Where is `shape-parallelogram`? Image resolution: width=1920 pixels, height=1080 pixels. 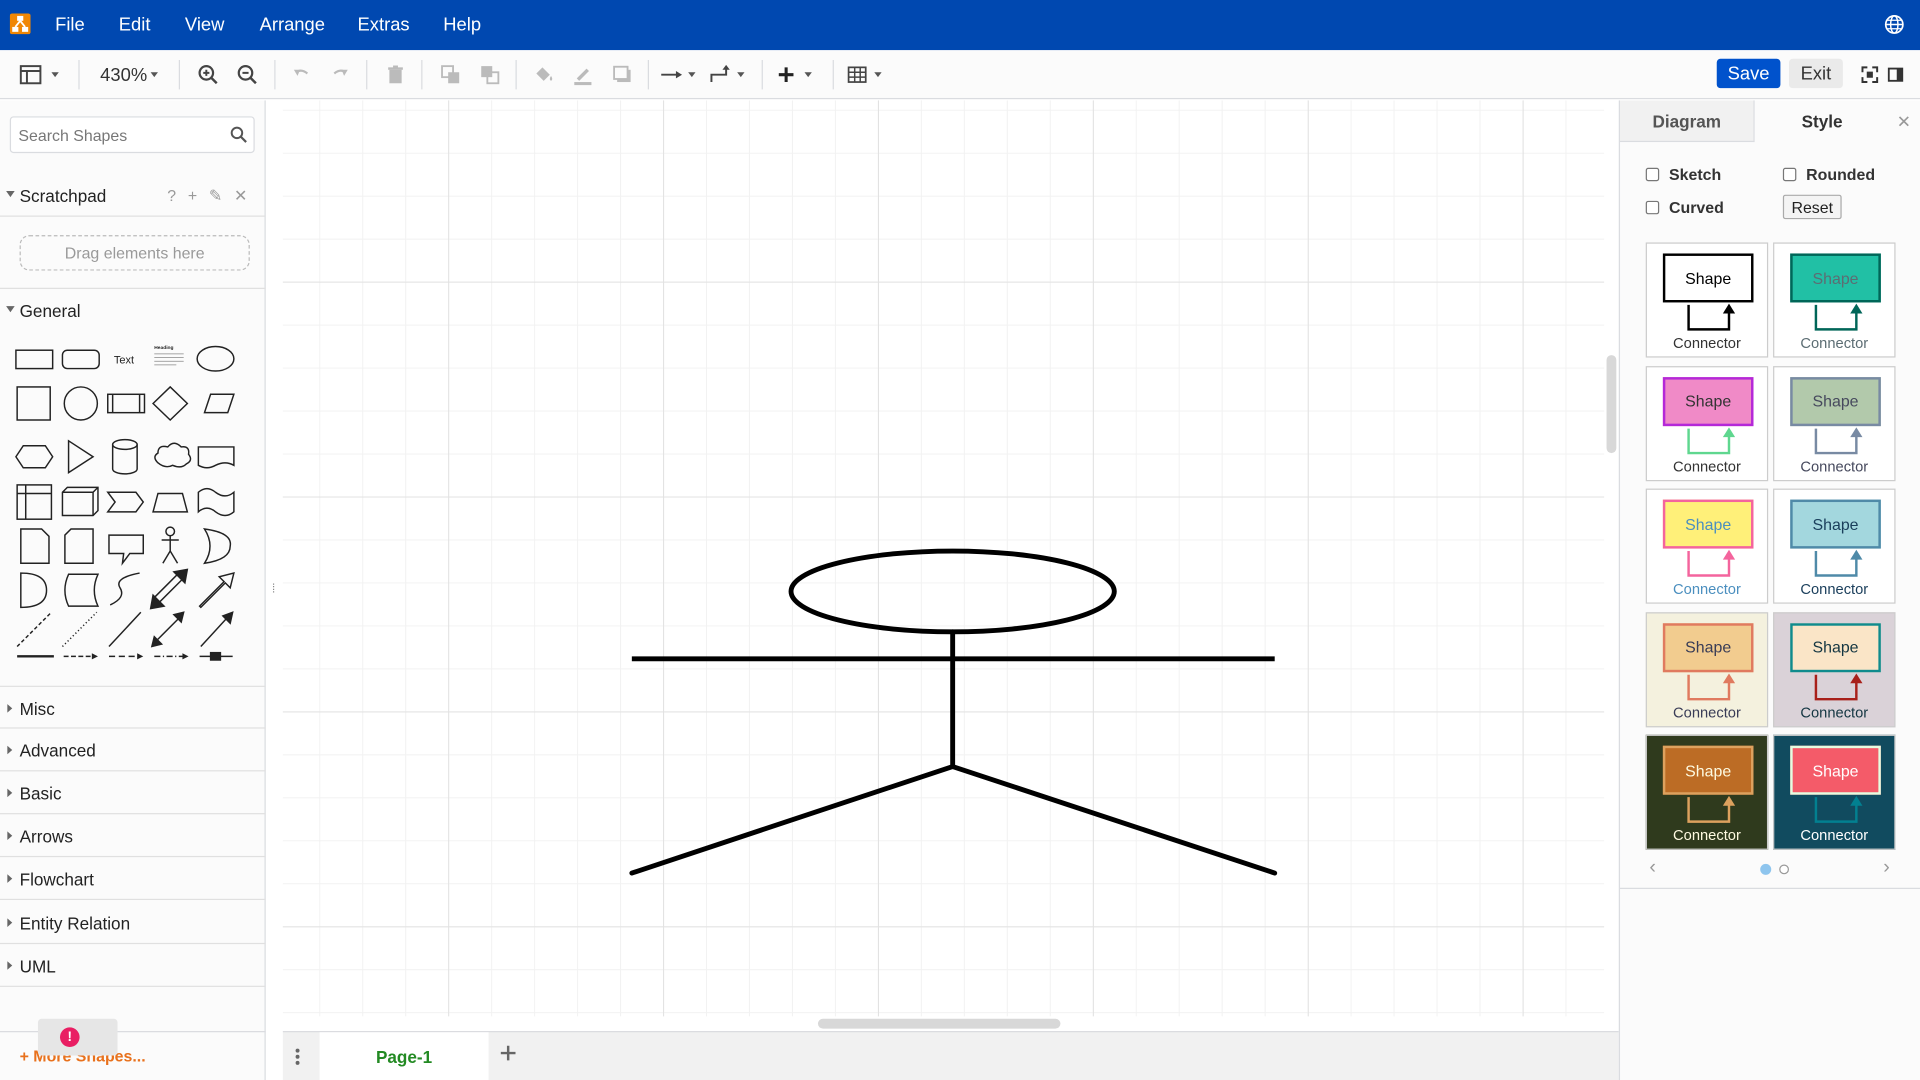
shape-parallelogram is located at coordinates (219, 403).